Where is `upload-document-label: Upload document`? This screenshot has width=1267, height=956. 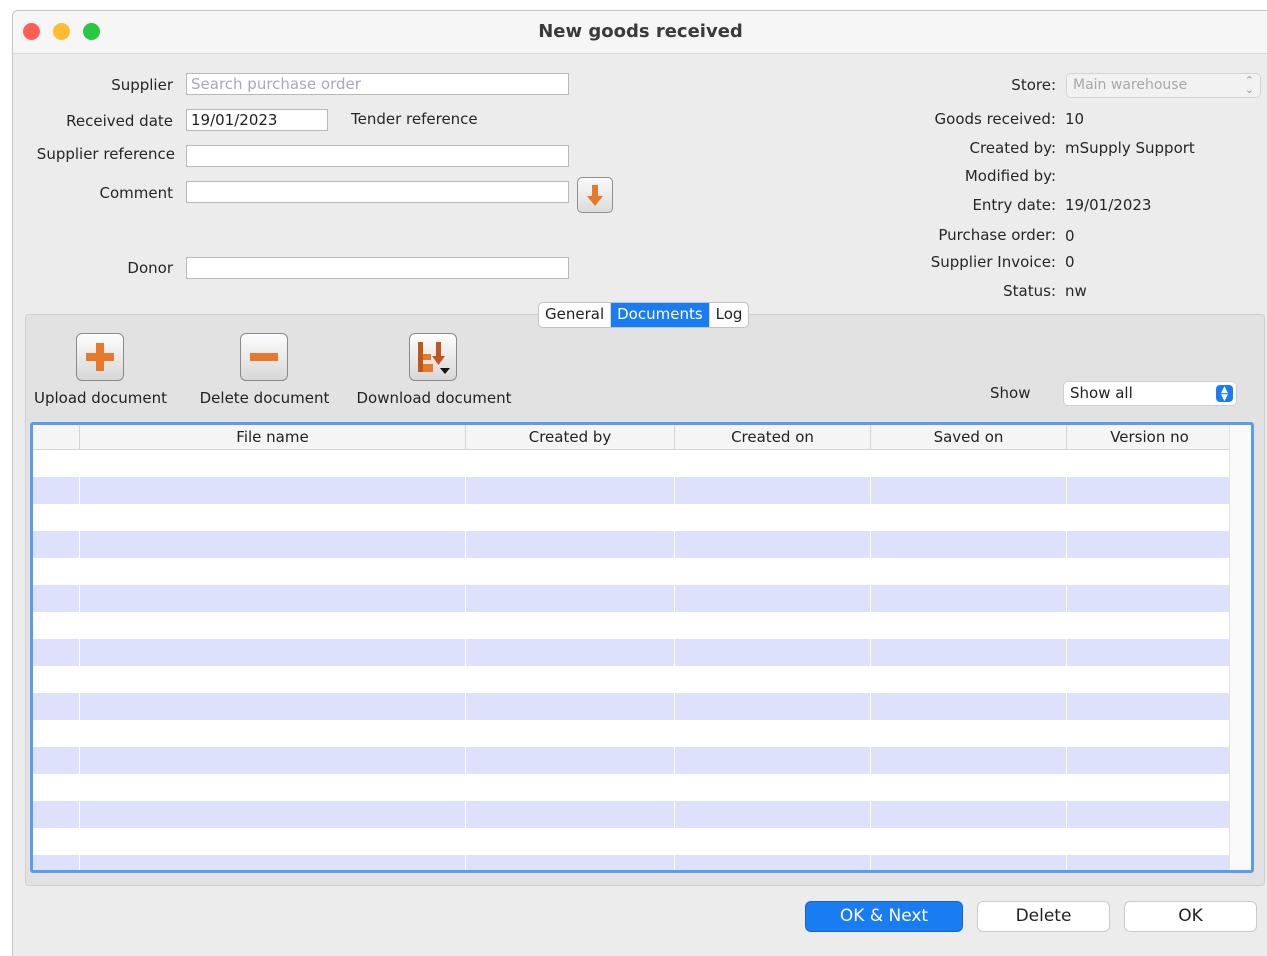 upload-document-label: Upload document is located at coordinates (100, 398).